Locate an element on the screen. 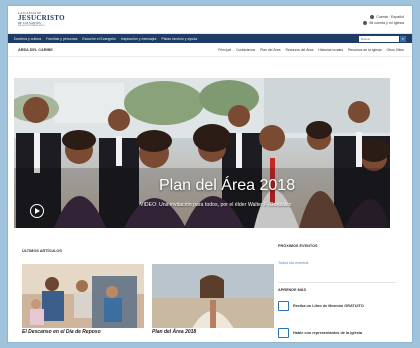  search-button: ⌕ is located at coordinates (403, 38).